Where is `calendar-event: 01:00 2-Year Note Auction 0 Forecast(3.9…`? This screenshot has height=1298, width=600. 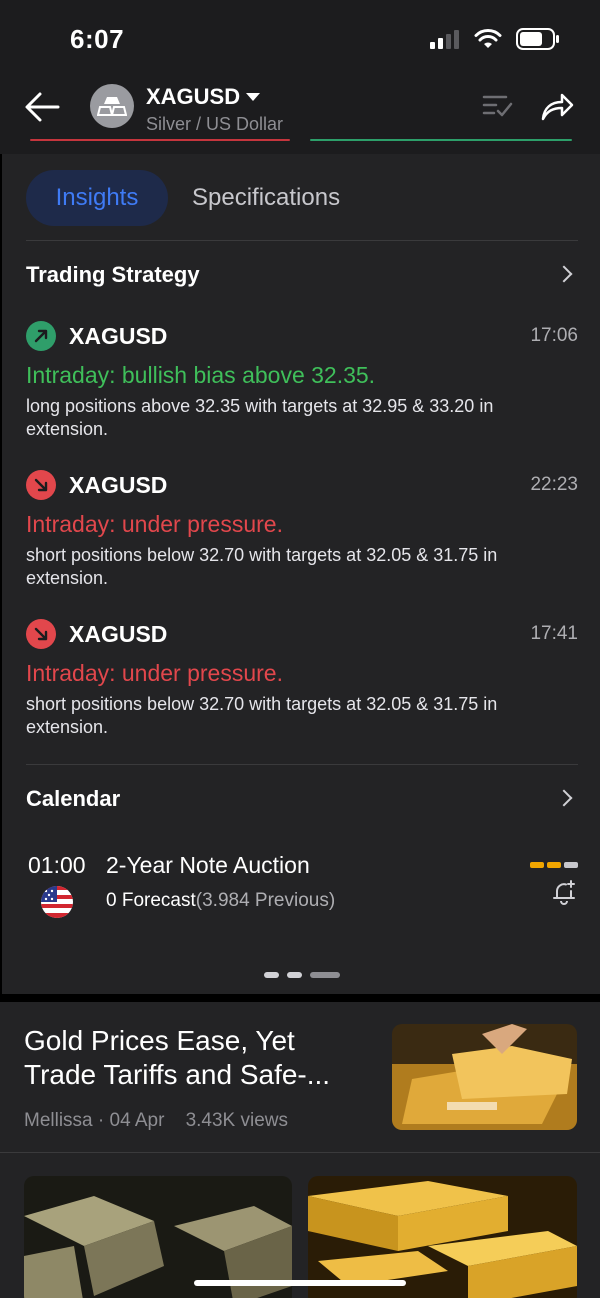
calendar-event: 01:00 2-Year Note Auction 0 Forecast(3.9… is located at coordinates (302, 886).